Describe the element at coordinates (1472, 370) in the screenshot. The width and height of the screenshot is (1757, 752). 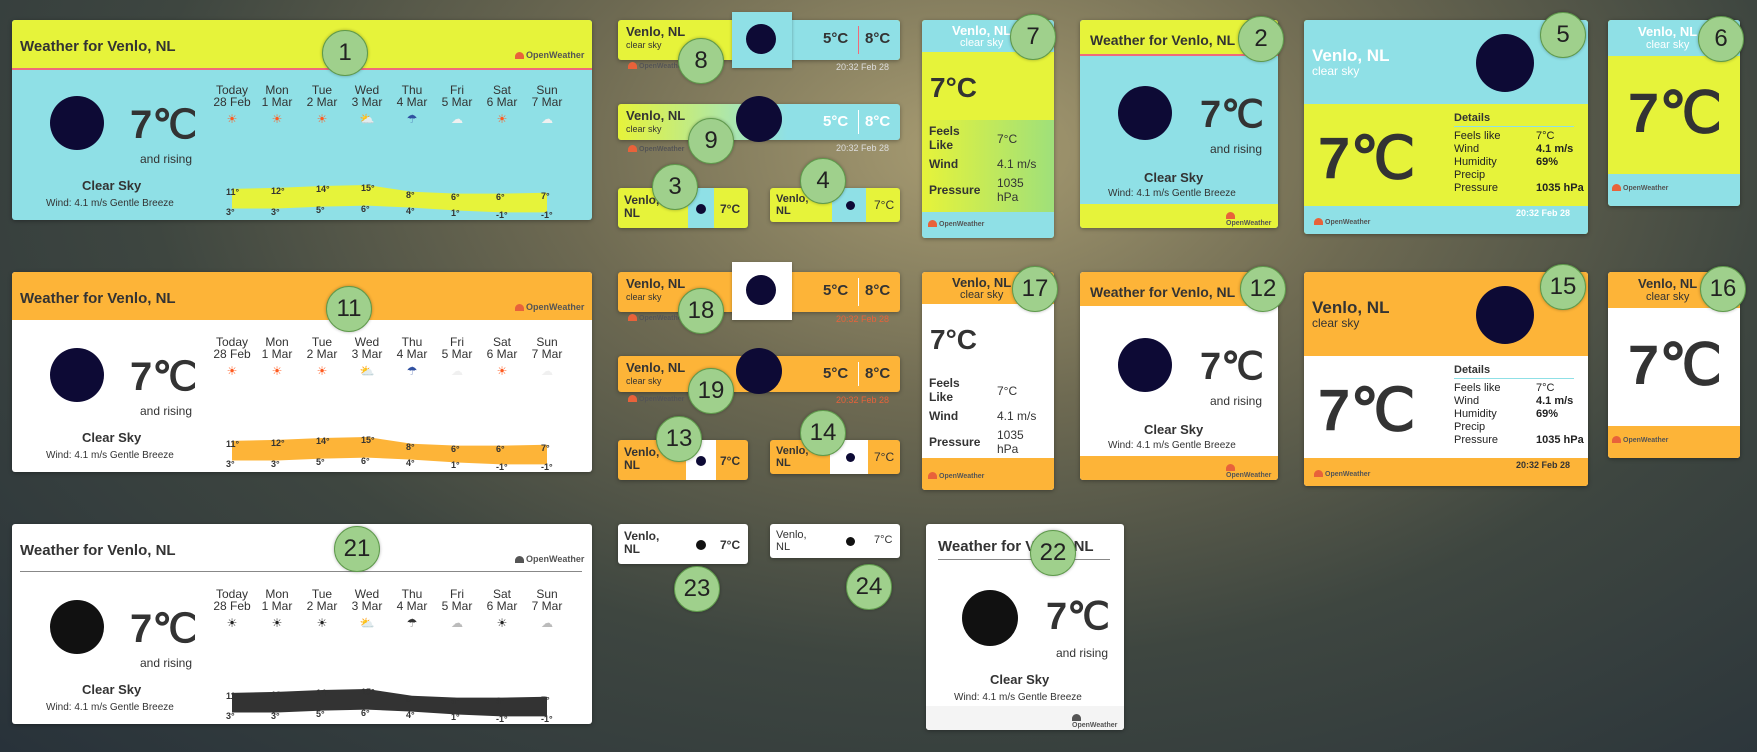
I see `details-label: Details` at that location.